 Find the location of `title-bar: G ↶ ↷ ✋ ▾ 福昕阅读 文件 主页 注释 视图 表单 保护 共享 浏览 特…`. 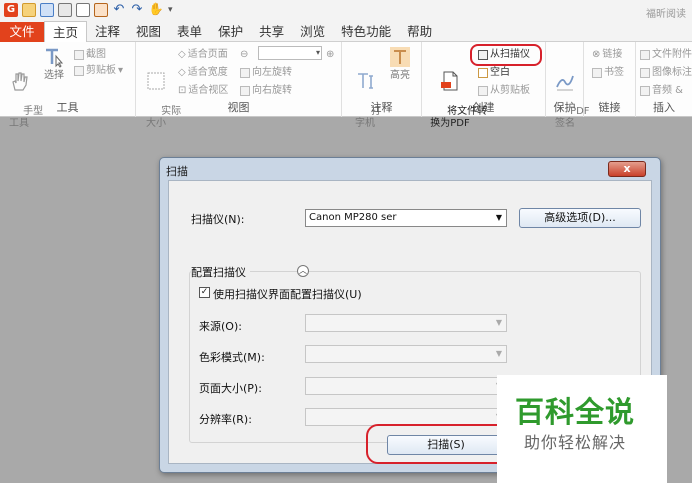

title-bar: G ↶ ↷ ✋ ▾ 福昕阅读 文件 主页 注释 视图 表单 保护 共享 浏览 特… is located at coordinates (346, 21).